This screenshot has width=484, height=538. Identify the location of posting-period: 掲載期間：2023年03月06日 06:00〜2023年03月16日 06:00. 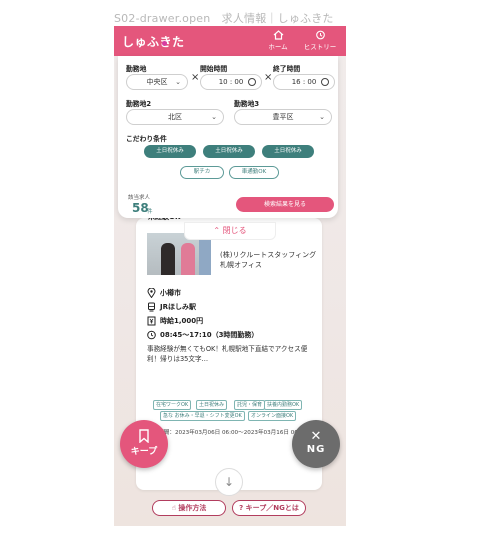
(227, 433).